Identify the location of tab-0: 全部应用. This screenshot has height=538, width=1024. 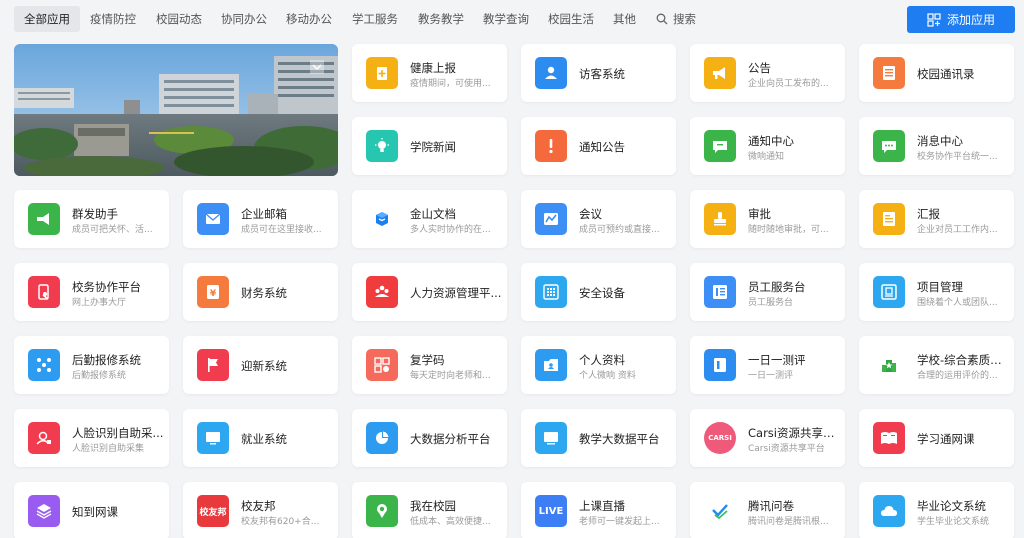
(47, 19).